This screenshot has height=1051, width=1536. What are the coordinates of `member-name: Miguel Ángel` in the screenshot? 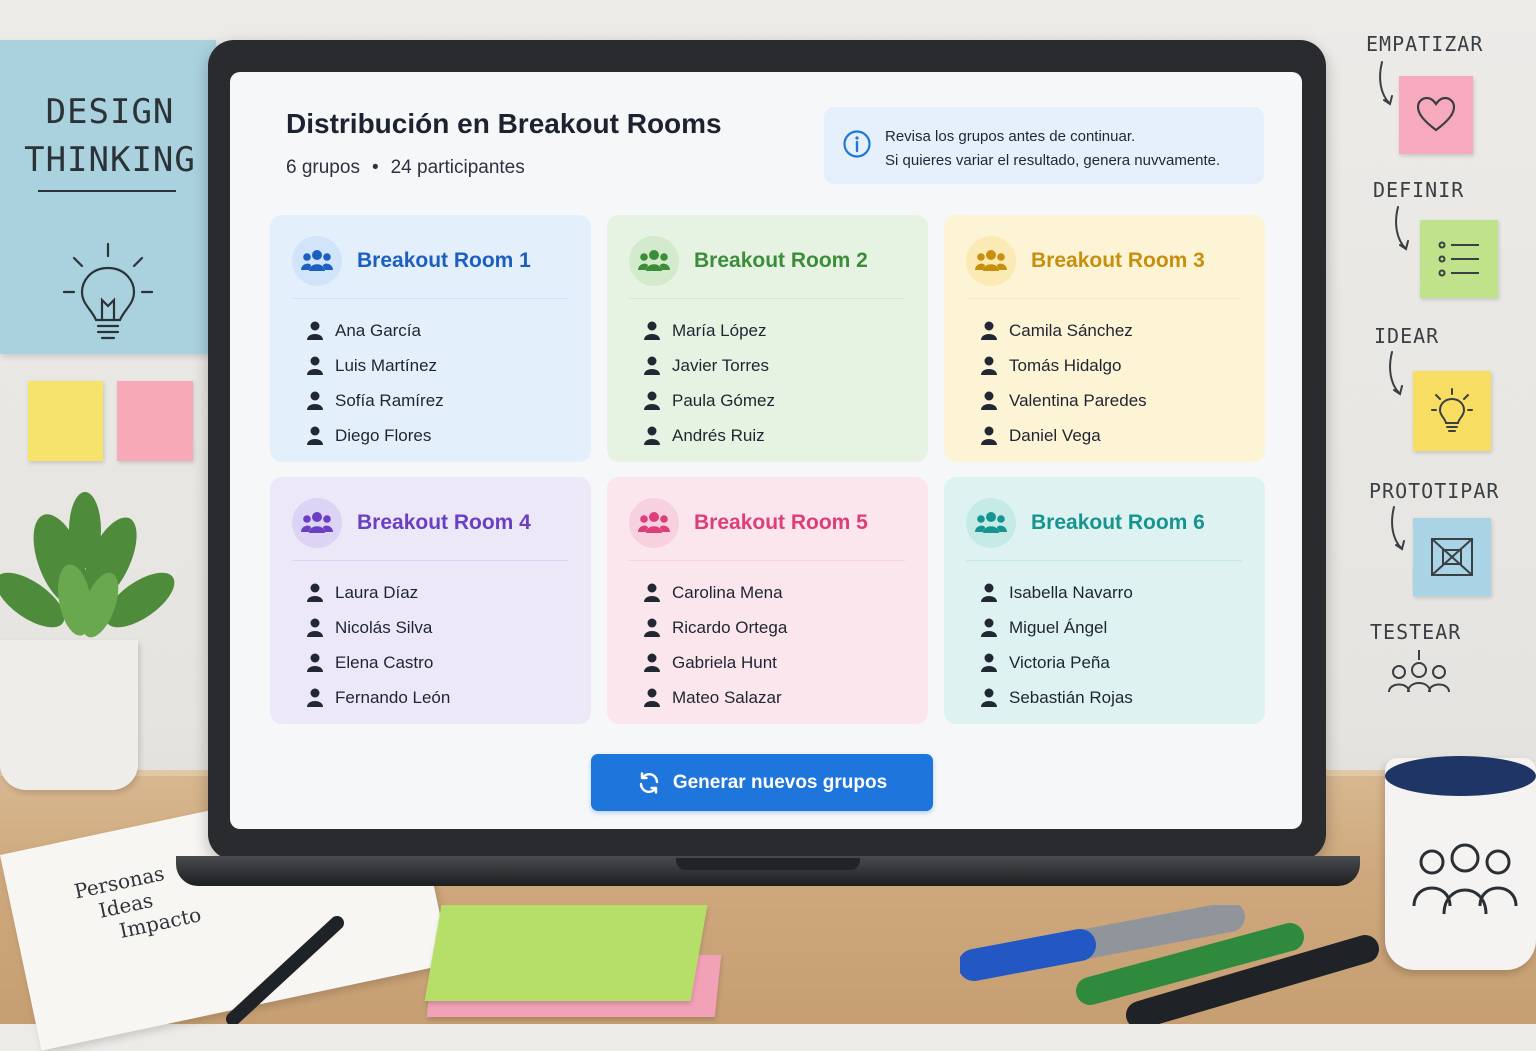 It's located at (1058, 627).